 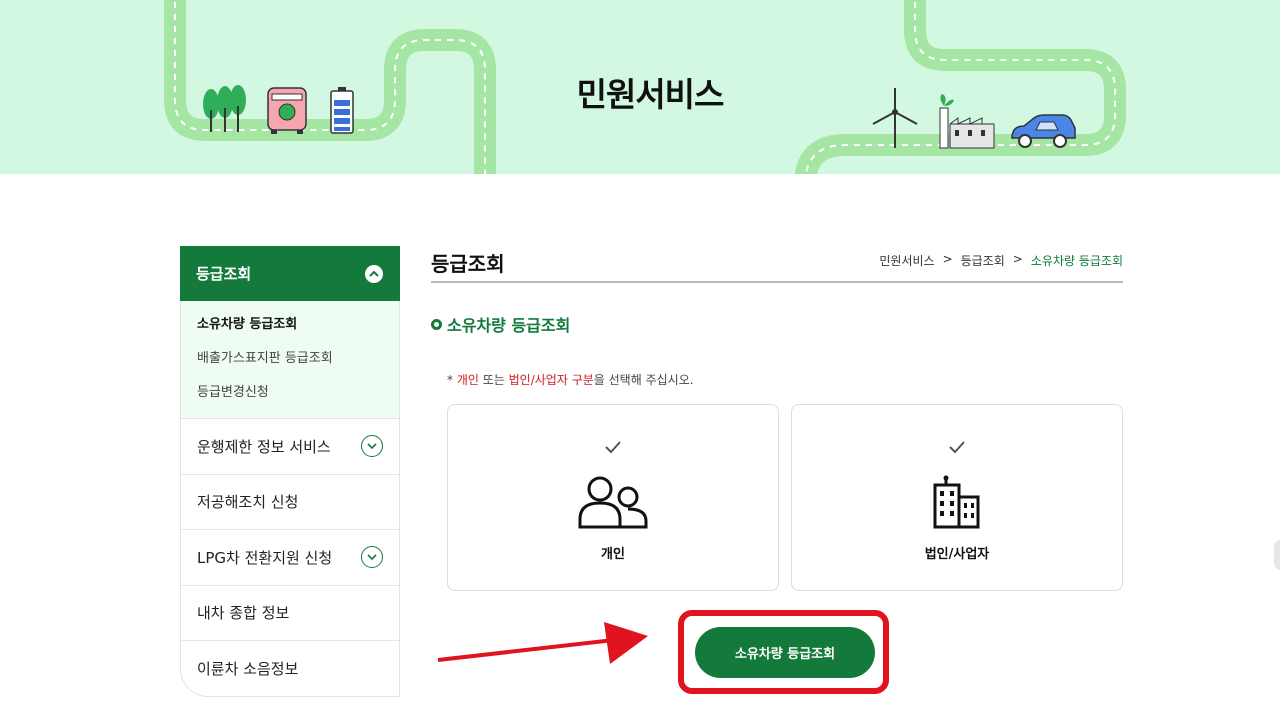 I want to click on section-title-label: 소유차량 등급조회, so click(x=509, y=325).